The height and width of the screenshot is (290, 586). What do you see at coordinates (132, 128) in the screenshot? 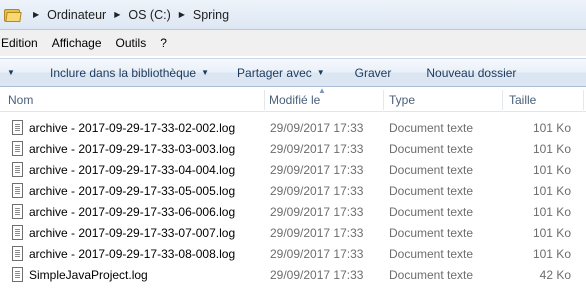
I see `file-name: archive - 2017-09-29-17-33-02-002.log` at bounding box center [132, 128].